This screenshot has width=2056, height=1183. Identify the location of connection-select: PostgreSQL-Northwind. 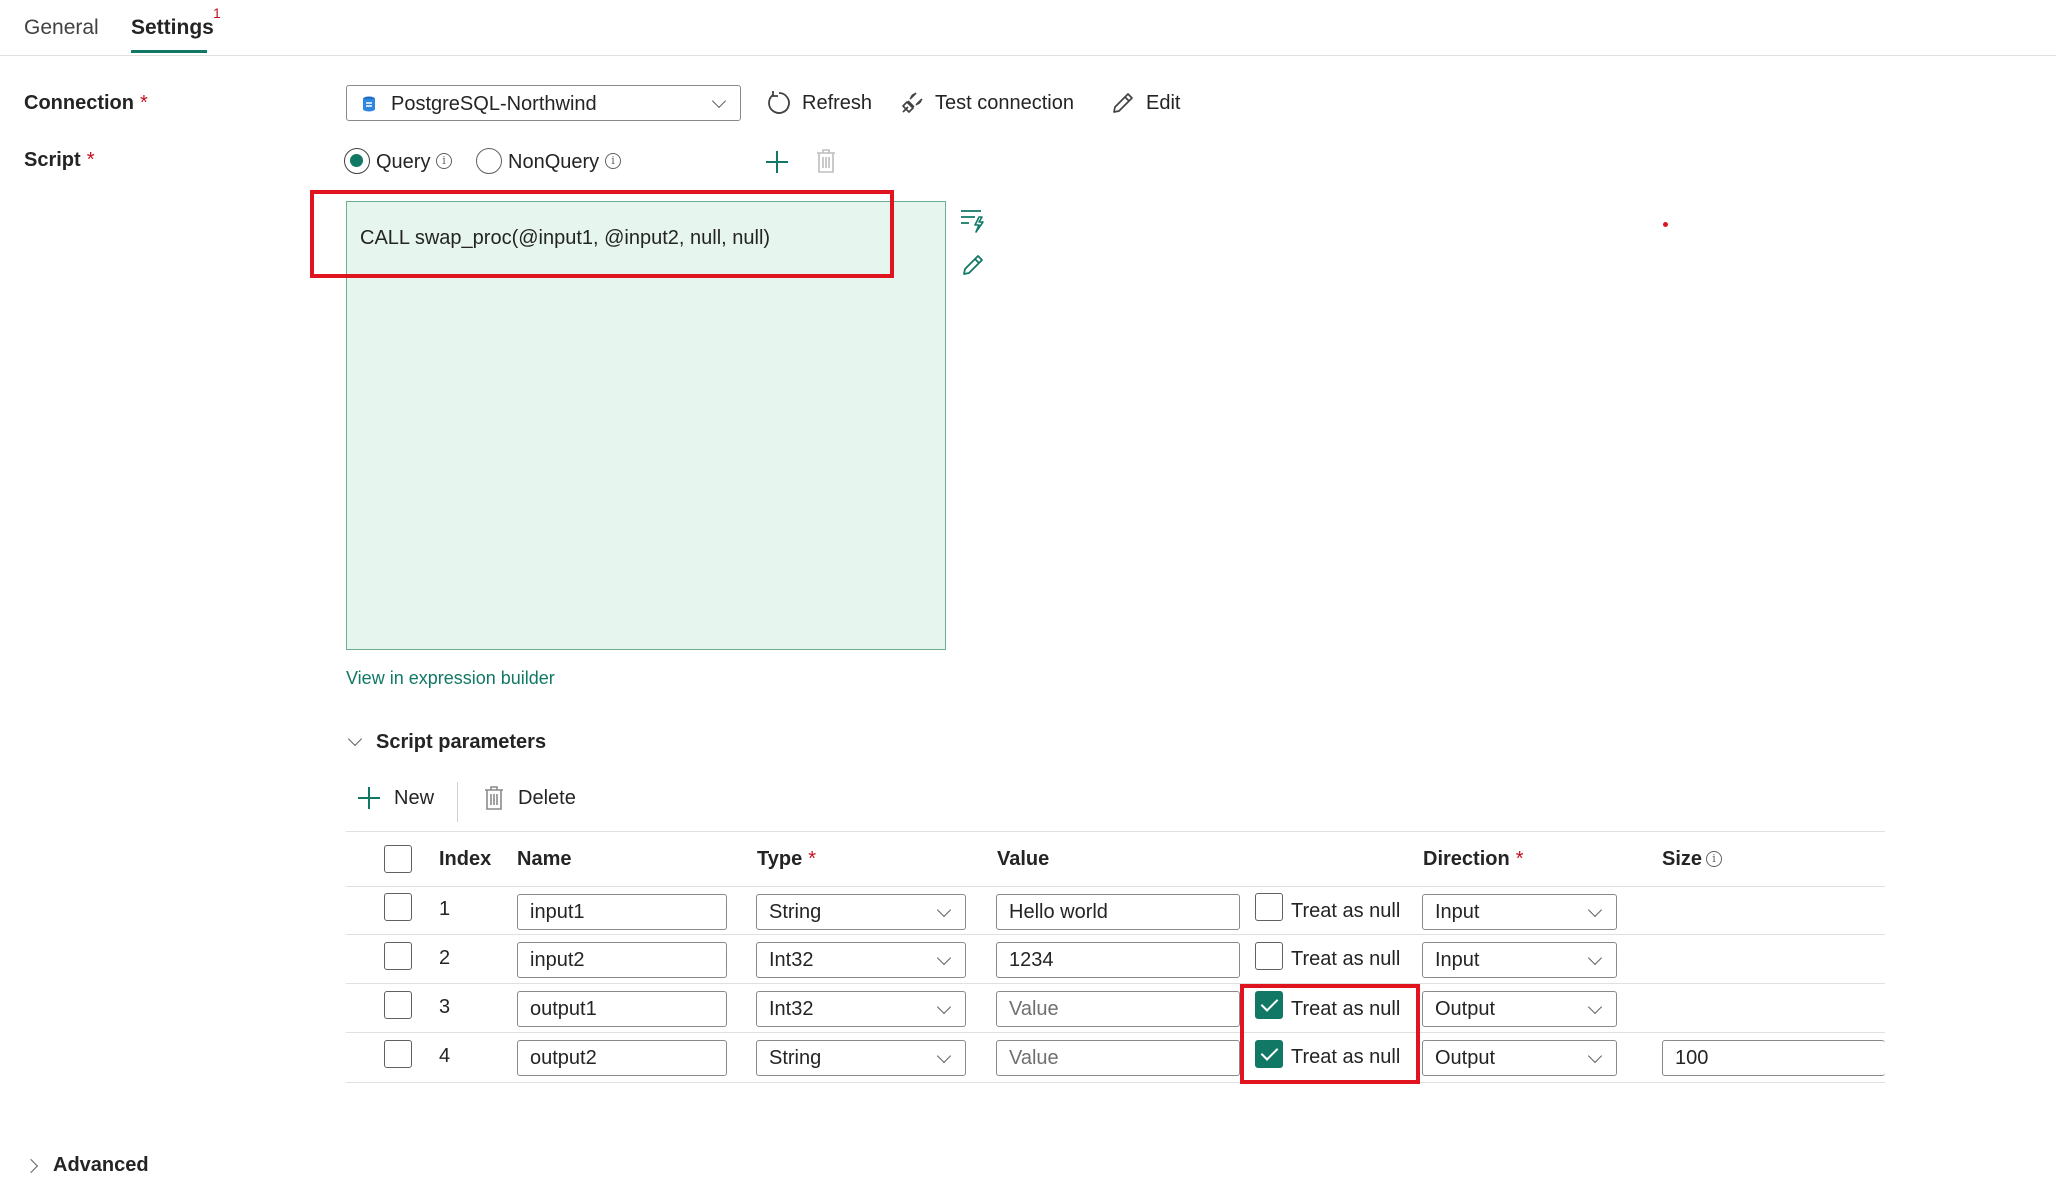
(543, 103).